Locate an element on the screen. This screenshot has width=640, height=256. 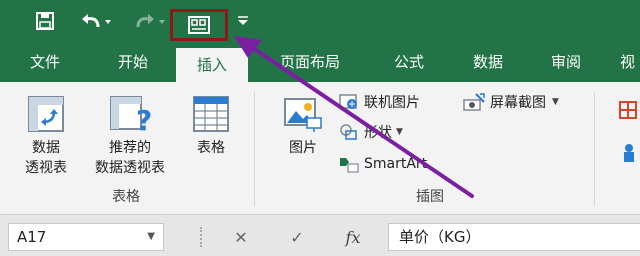
table-label: 表格 is located at coordinates (211, 148).